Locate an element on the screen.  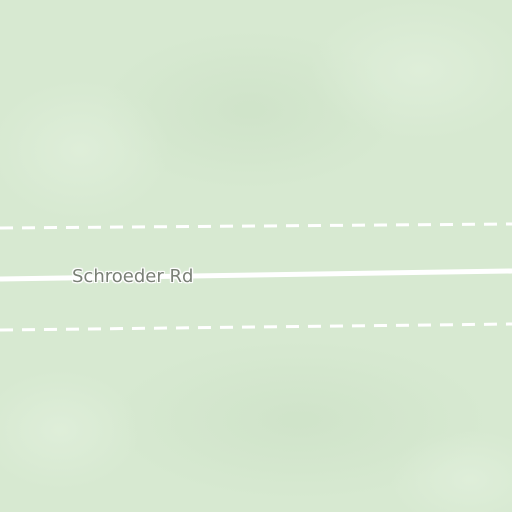
road-label-text: Schroeder Rd is located at coordinates (133, 276).